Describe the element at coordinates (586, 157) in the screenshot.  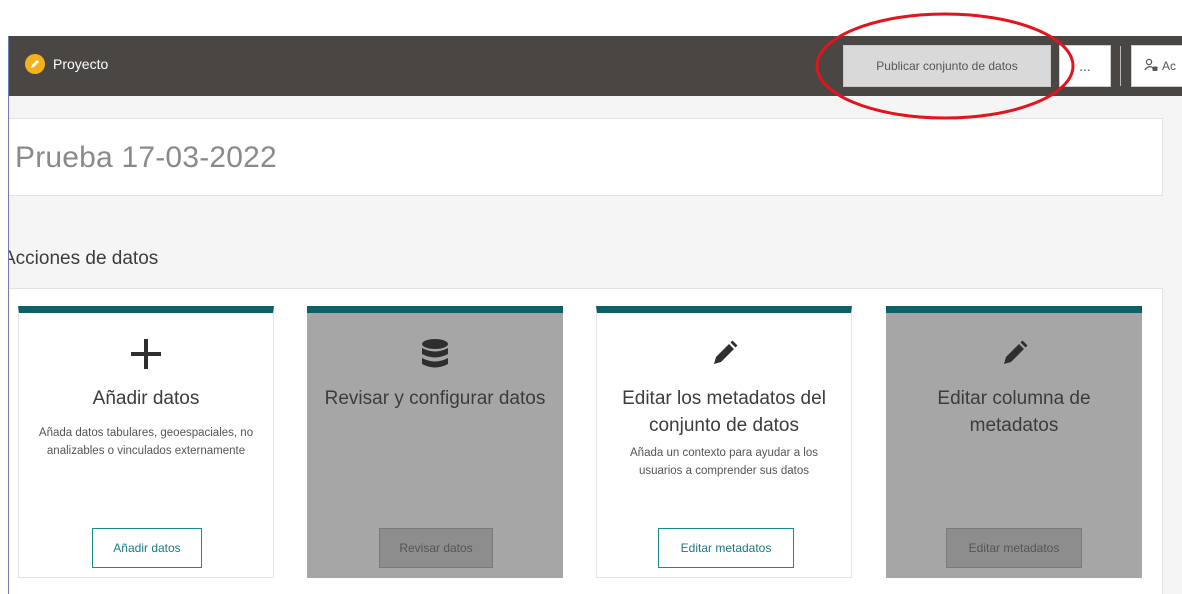
I see `title-panel: Prueba 17-03-2022` at that location.